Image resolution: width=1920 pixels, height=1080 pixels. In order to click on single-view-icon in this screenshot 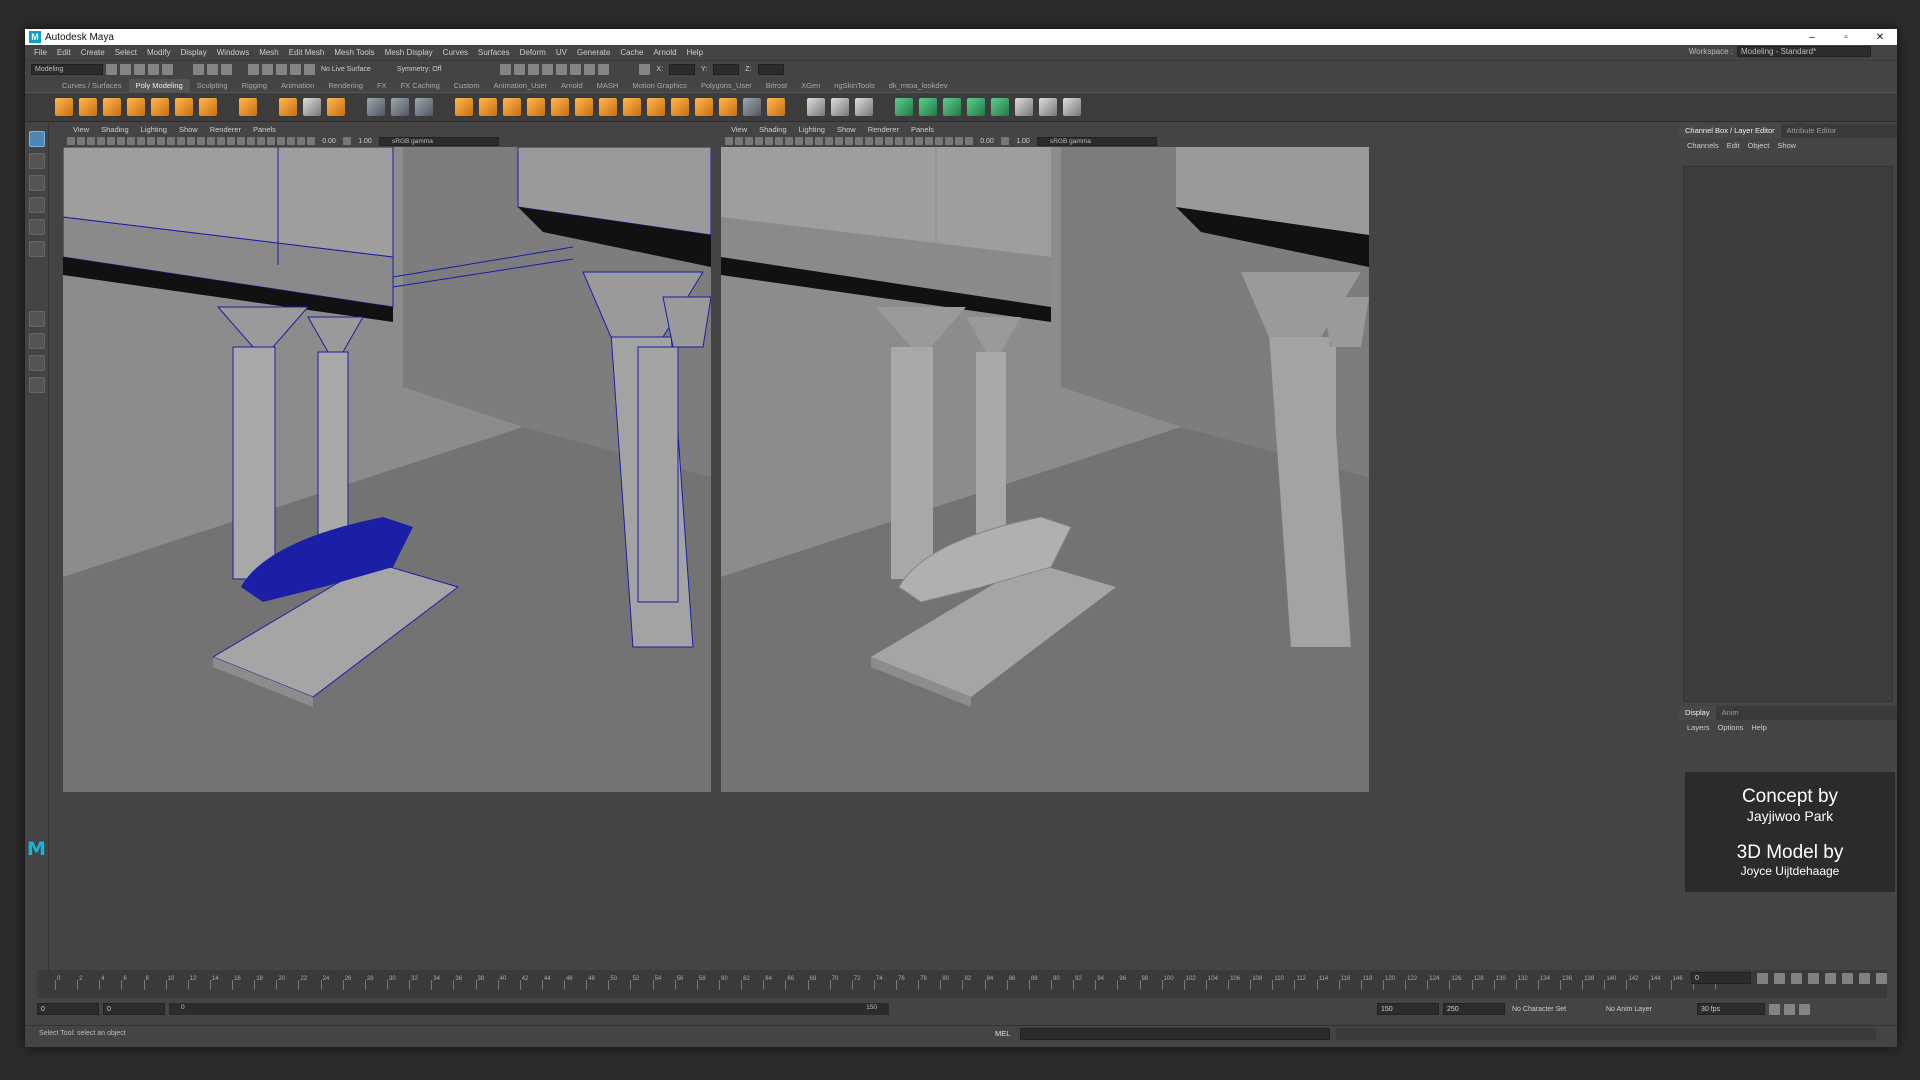, I will do `click(37, 319)`.